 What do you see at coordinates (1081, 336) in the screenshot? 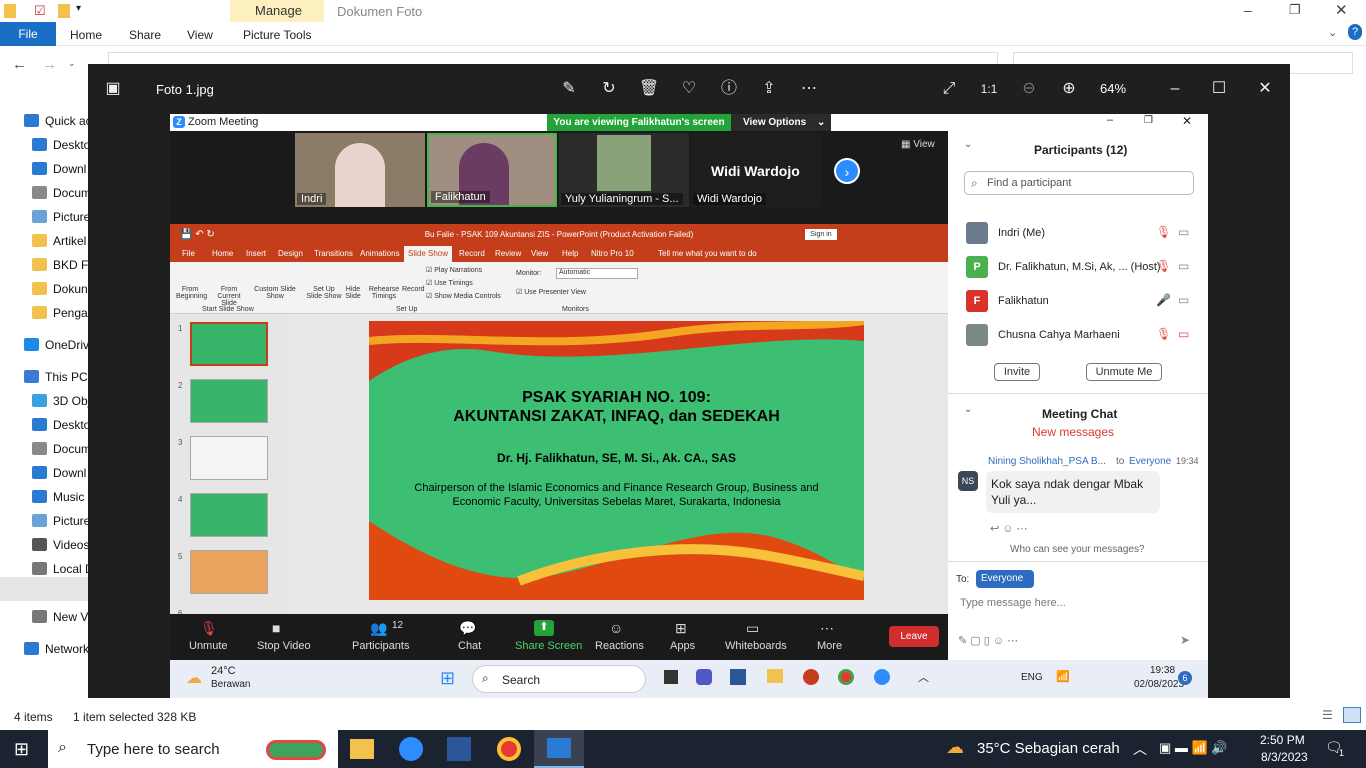
I see `participant-row: Chusna Cahya Marhaeni 🎙 ▭` at bounding box center [1081, 336].